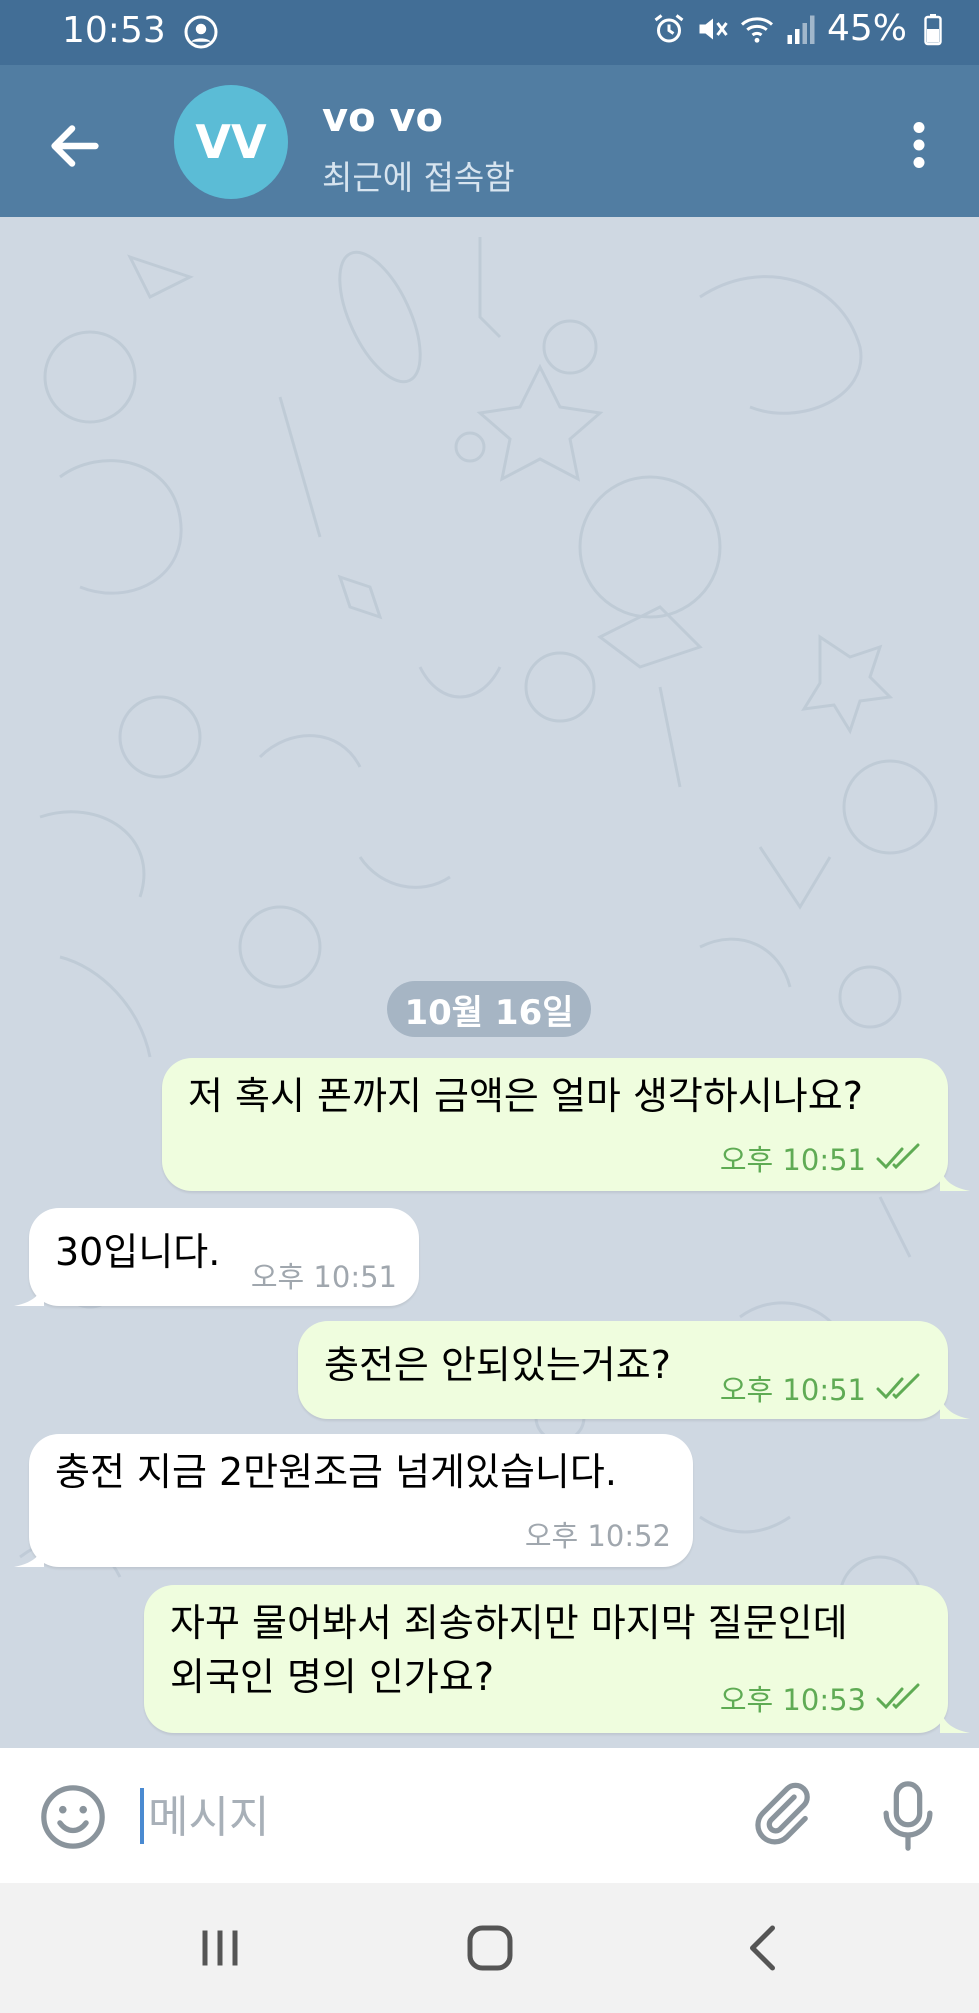  I want to click on emoji-icon, so click(73, 1817).